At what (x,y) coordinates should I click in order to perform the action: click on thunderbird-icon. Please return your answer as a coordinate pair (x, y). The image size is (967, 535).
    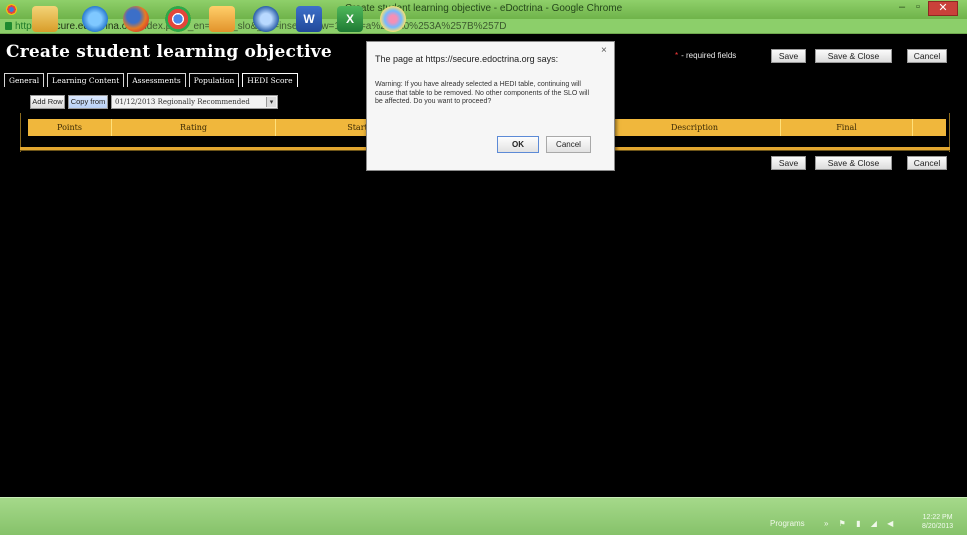
    Looking at the image, I should click on (266, 19).